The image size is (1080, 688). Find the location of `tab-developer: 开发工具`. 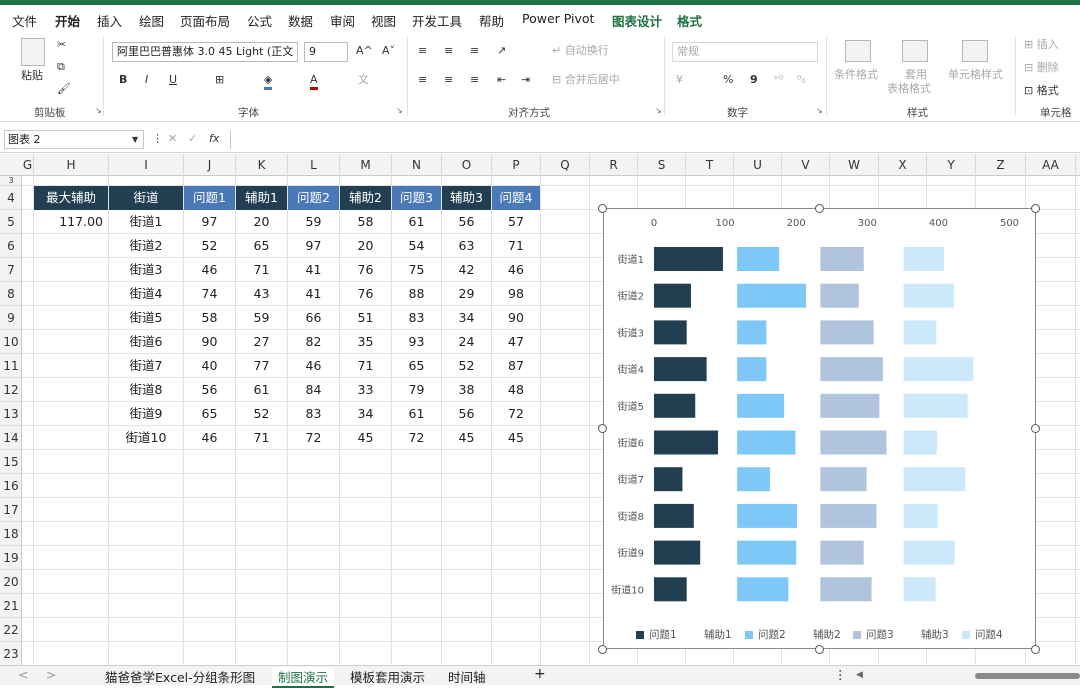

tab-developer: 开发工具 is located at coordinates (437, 20).